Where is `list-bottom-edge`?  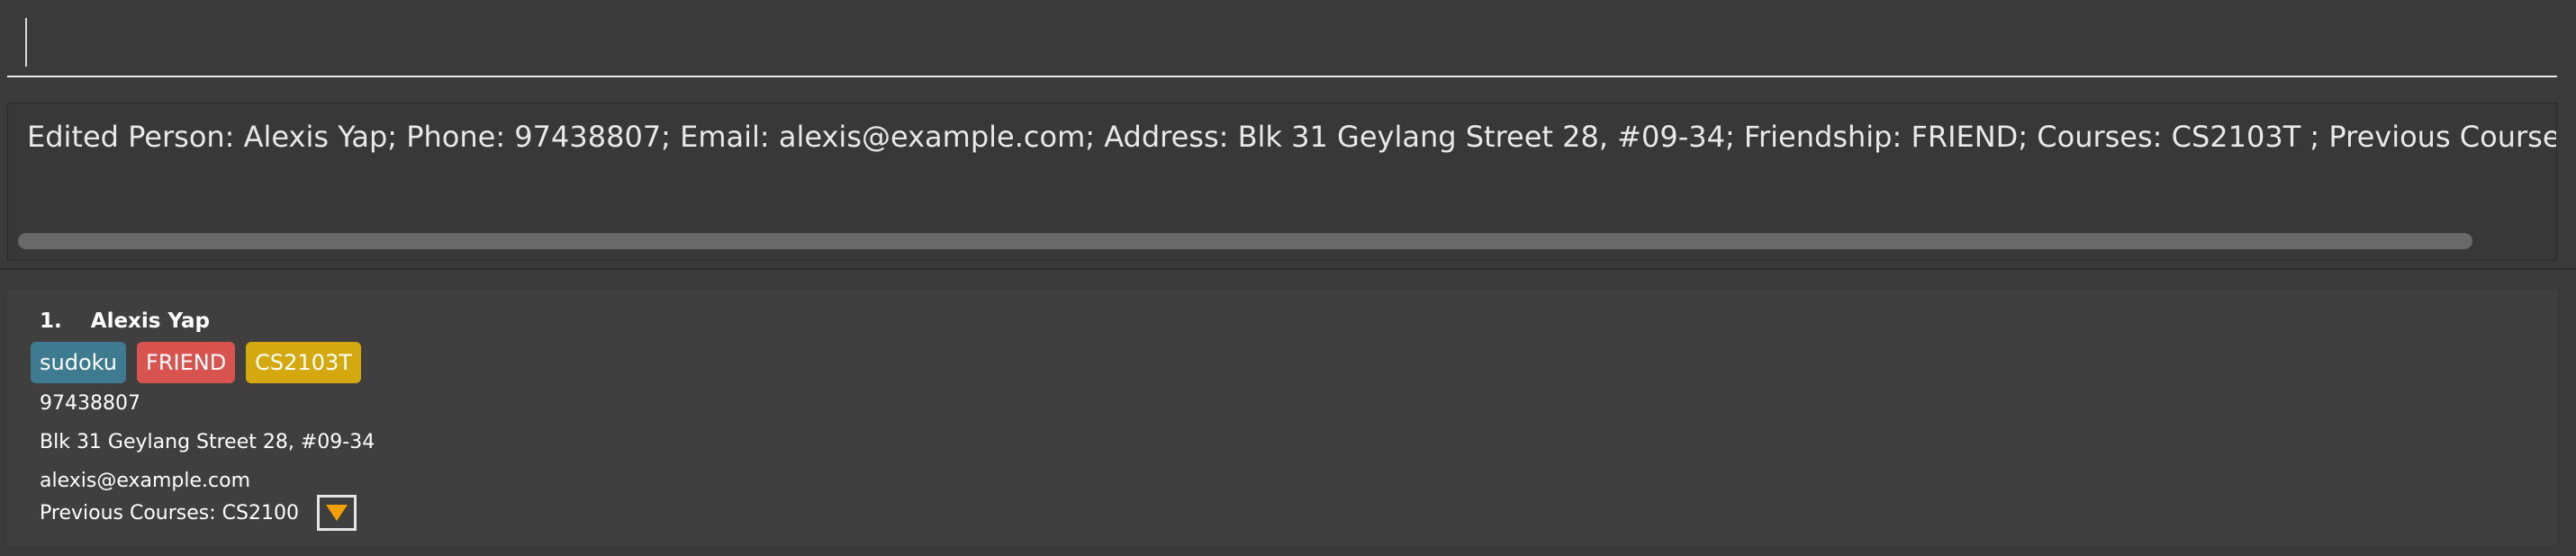 list-bottom-edge is located at coordinates (1288, 550).